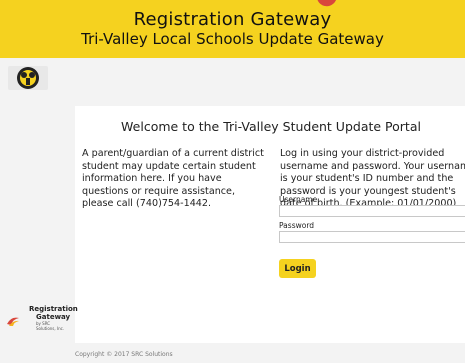 This screenshot has height=363, width=465. Describe the element at coordinates (297, 268) in the screenshot. I see `login-button: Login` at that location.